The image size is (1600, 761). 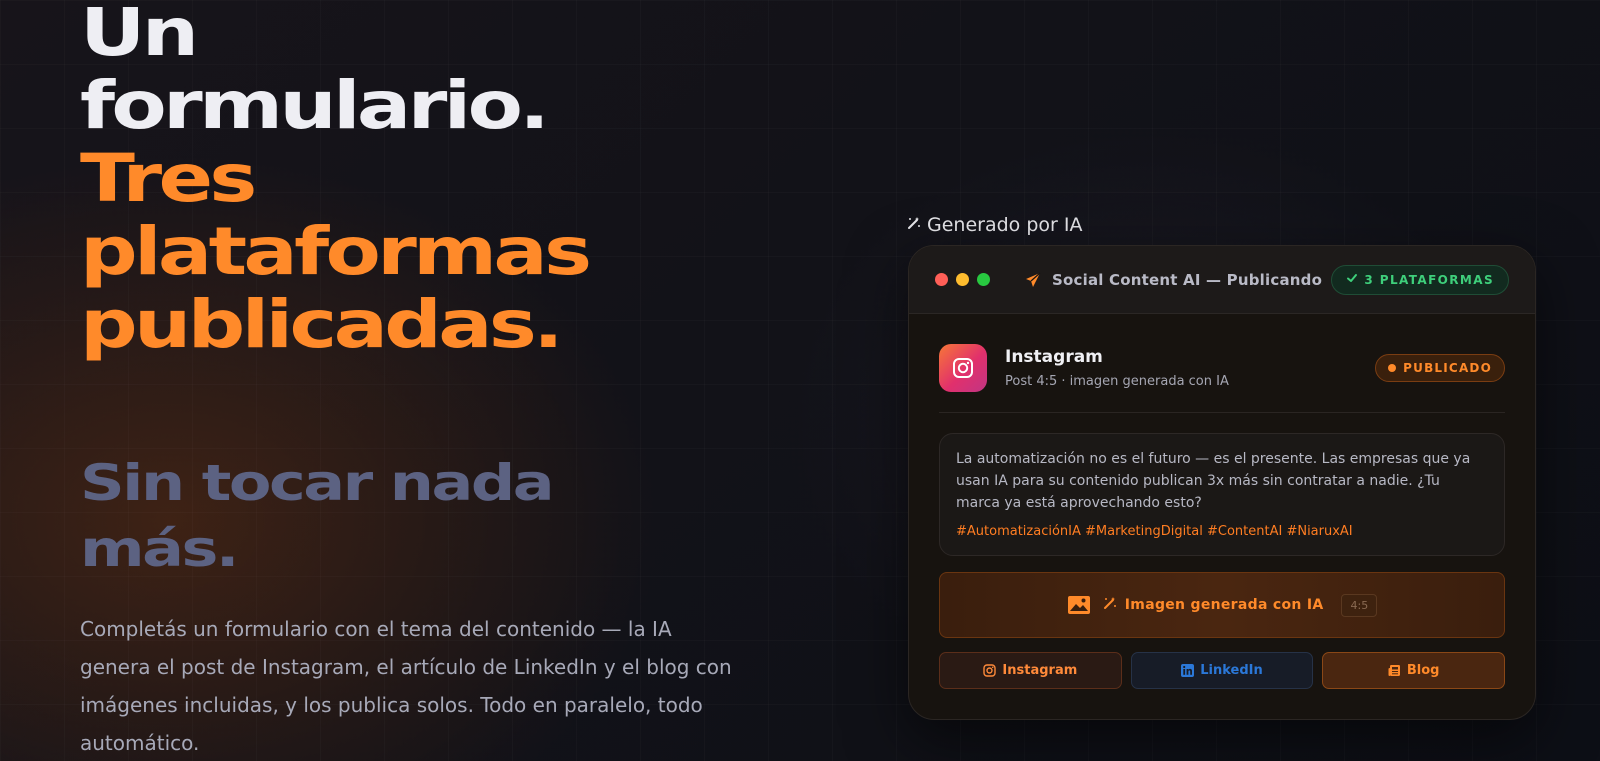 I want to click on platform-button-instagram: Instagram, so click(x=1030, y=670).